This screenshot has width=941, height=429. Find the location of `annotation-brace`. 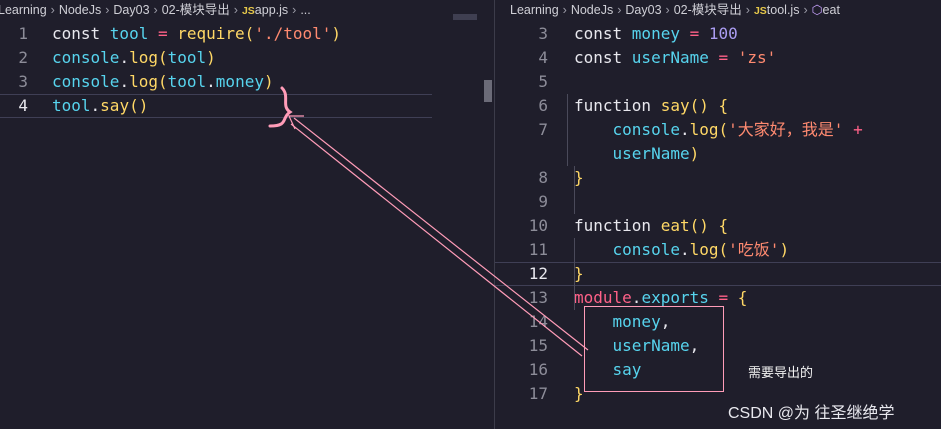

annotation-brace is located at coordinates (280, 107).